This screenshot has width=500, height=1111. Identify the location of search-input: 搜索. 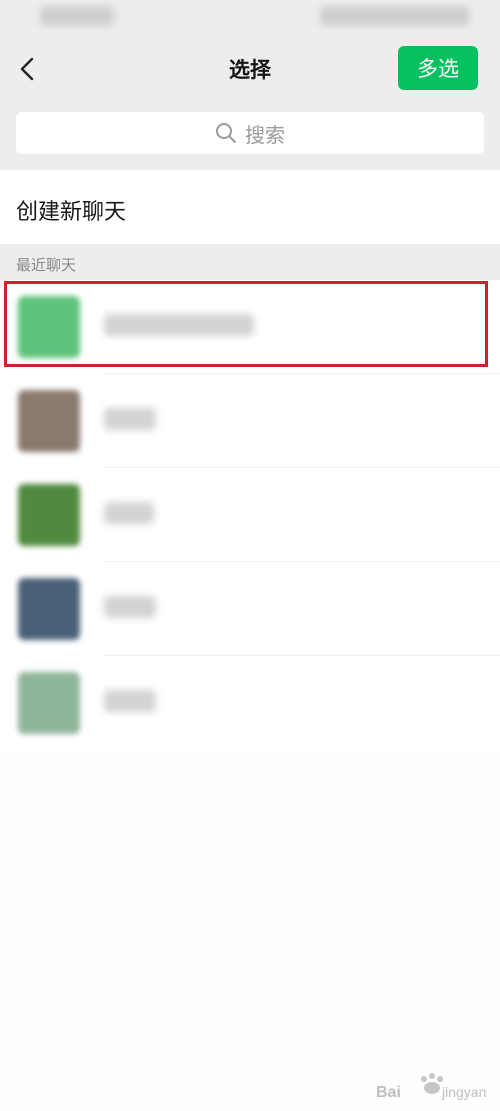
(250, 133).